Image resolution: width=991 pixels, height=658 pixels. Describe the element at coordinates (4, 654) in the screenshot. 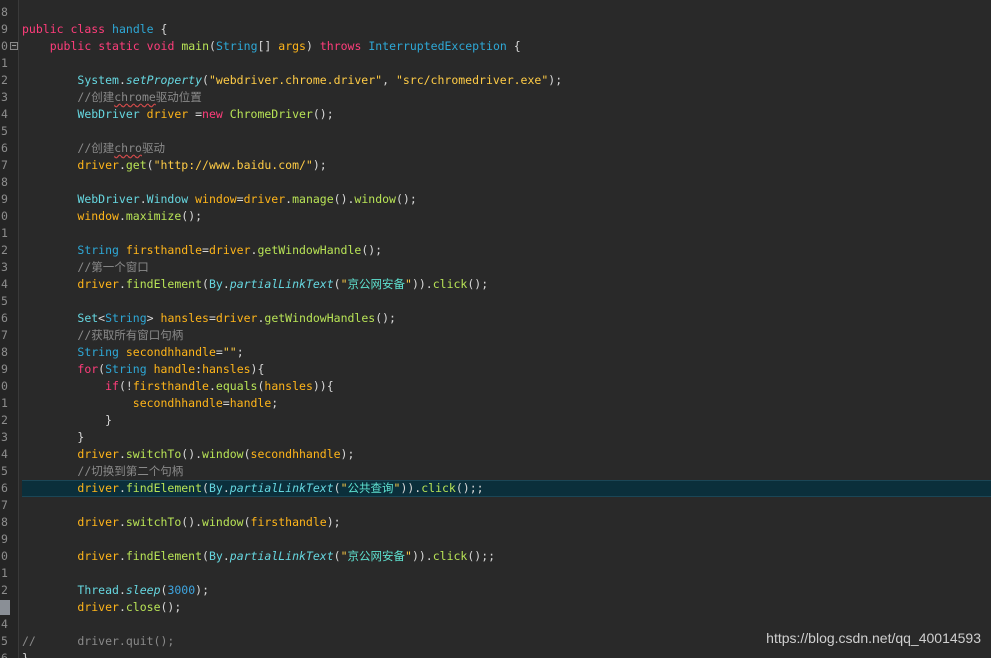

I see `line-number: 6` at that location.